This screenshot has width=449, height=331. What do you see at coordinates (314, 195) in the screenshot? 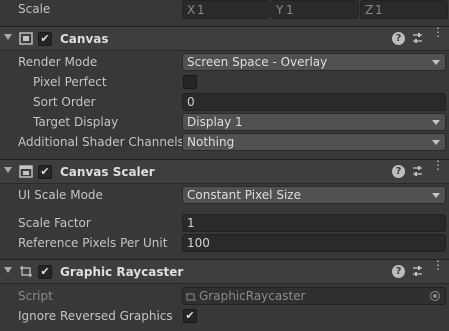
I see `ui-scale-mode-dropdown: Constant Pixel Size` at bounding box center [314, 195].